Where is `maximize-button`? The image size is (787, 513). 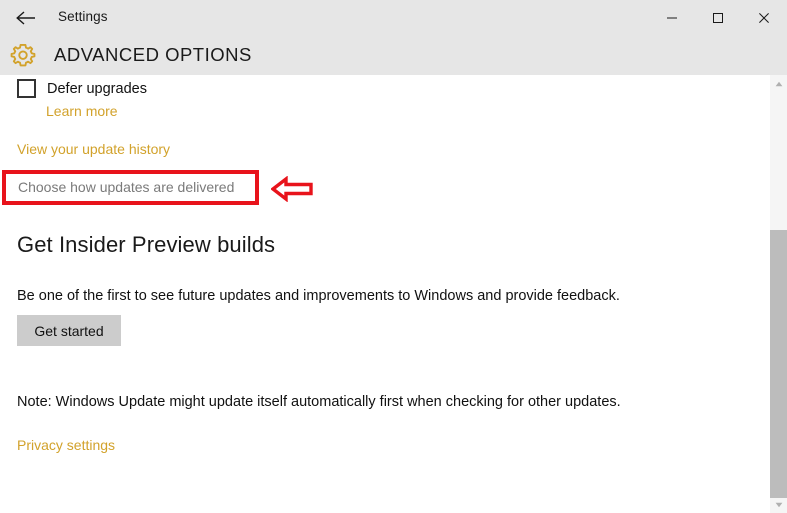
maximize-button is located at coordinates (718, 18).